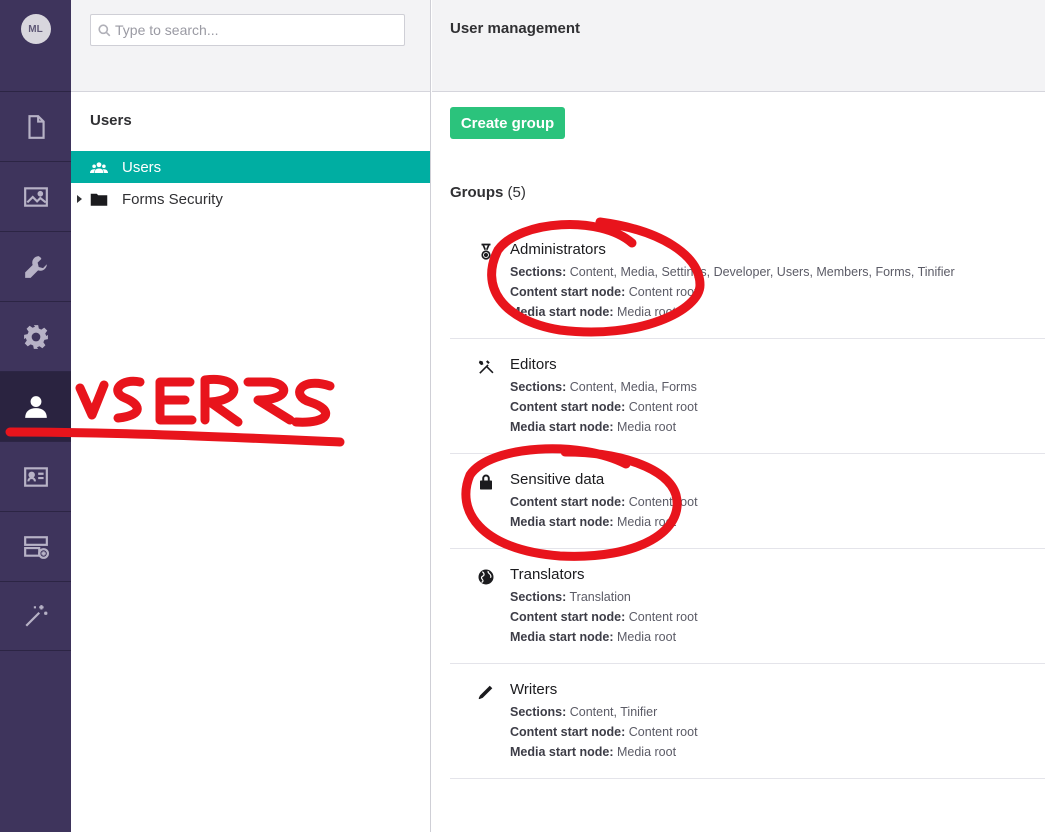 The width and height of the screenshot is (1045, 832). Describe the element at coordinates (486, 367) in the screenshot. I see `tools-icon` at that location.